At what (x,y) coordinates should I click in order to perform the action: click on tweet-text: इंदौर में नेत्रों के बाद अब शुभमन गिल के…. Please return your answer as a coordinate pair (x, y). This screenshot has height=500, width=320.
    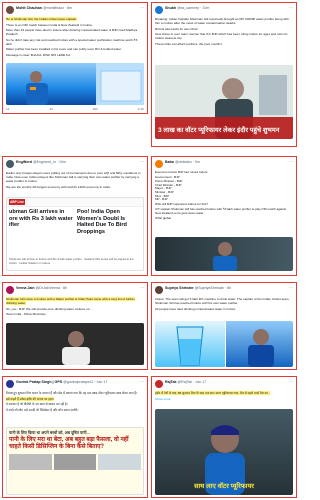
    Looking at the image, I should click on (224, 399).